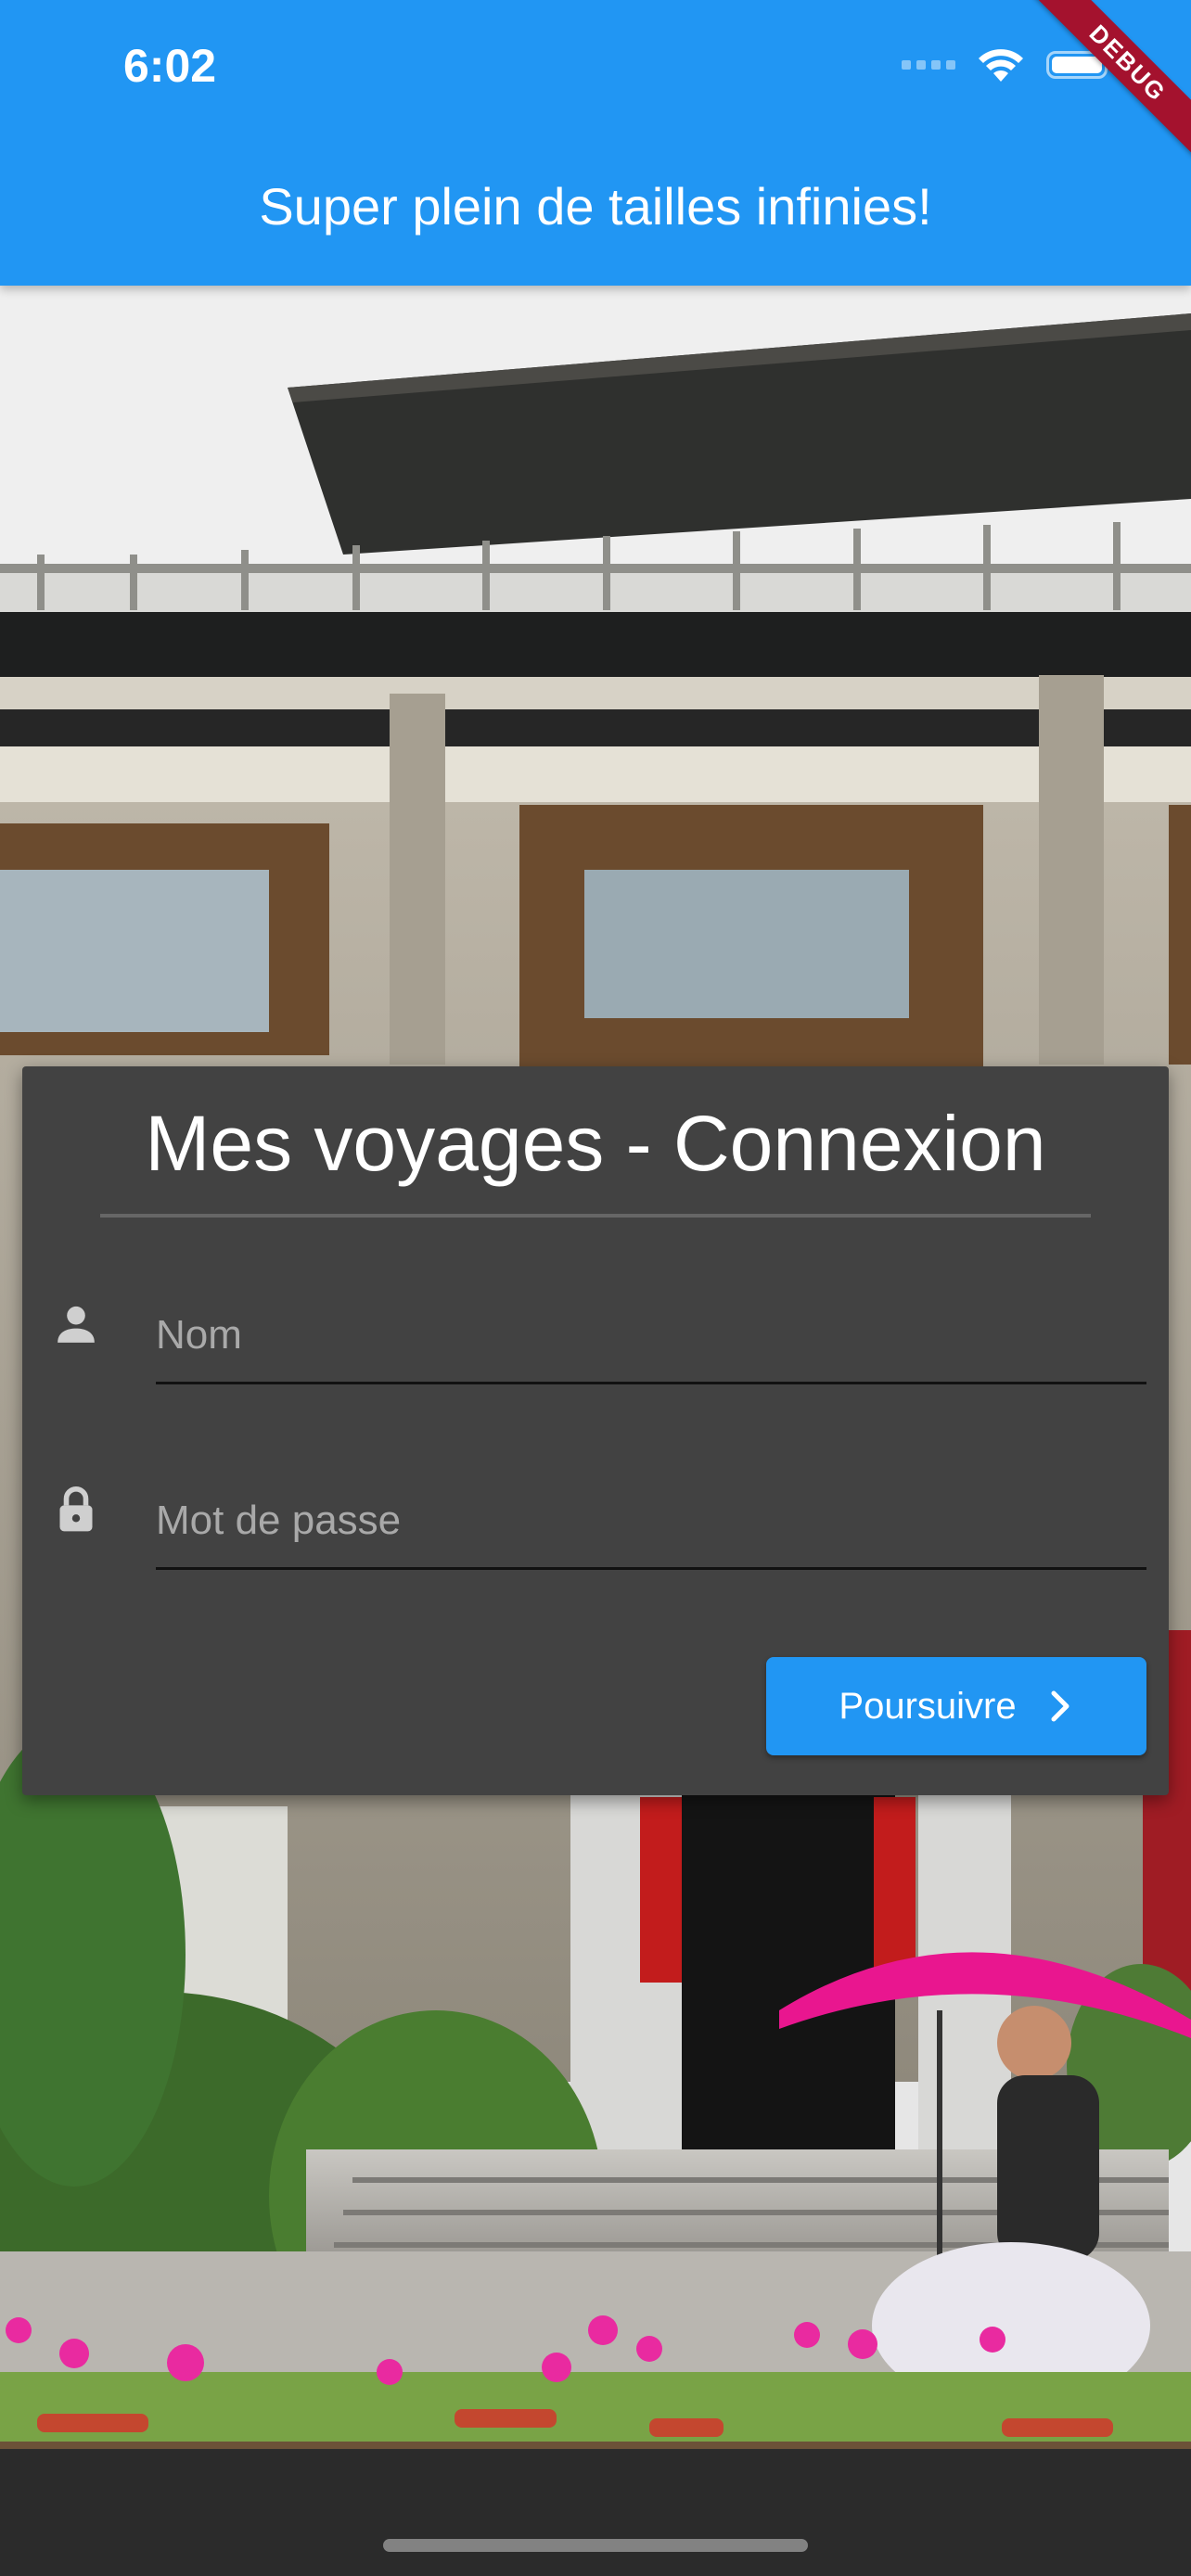  I want to click on continue-button: Poursuivre, so click(956, 1706).